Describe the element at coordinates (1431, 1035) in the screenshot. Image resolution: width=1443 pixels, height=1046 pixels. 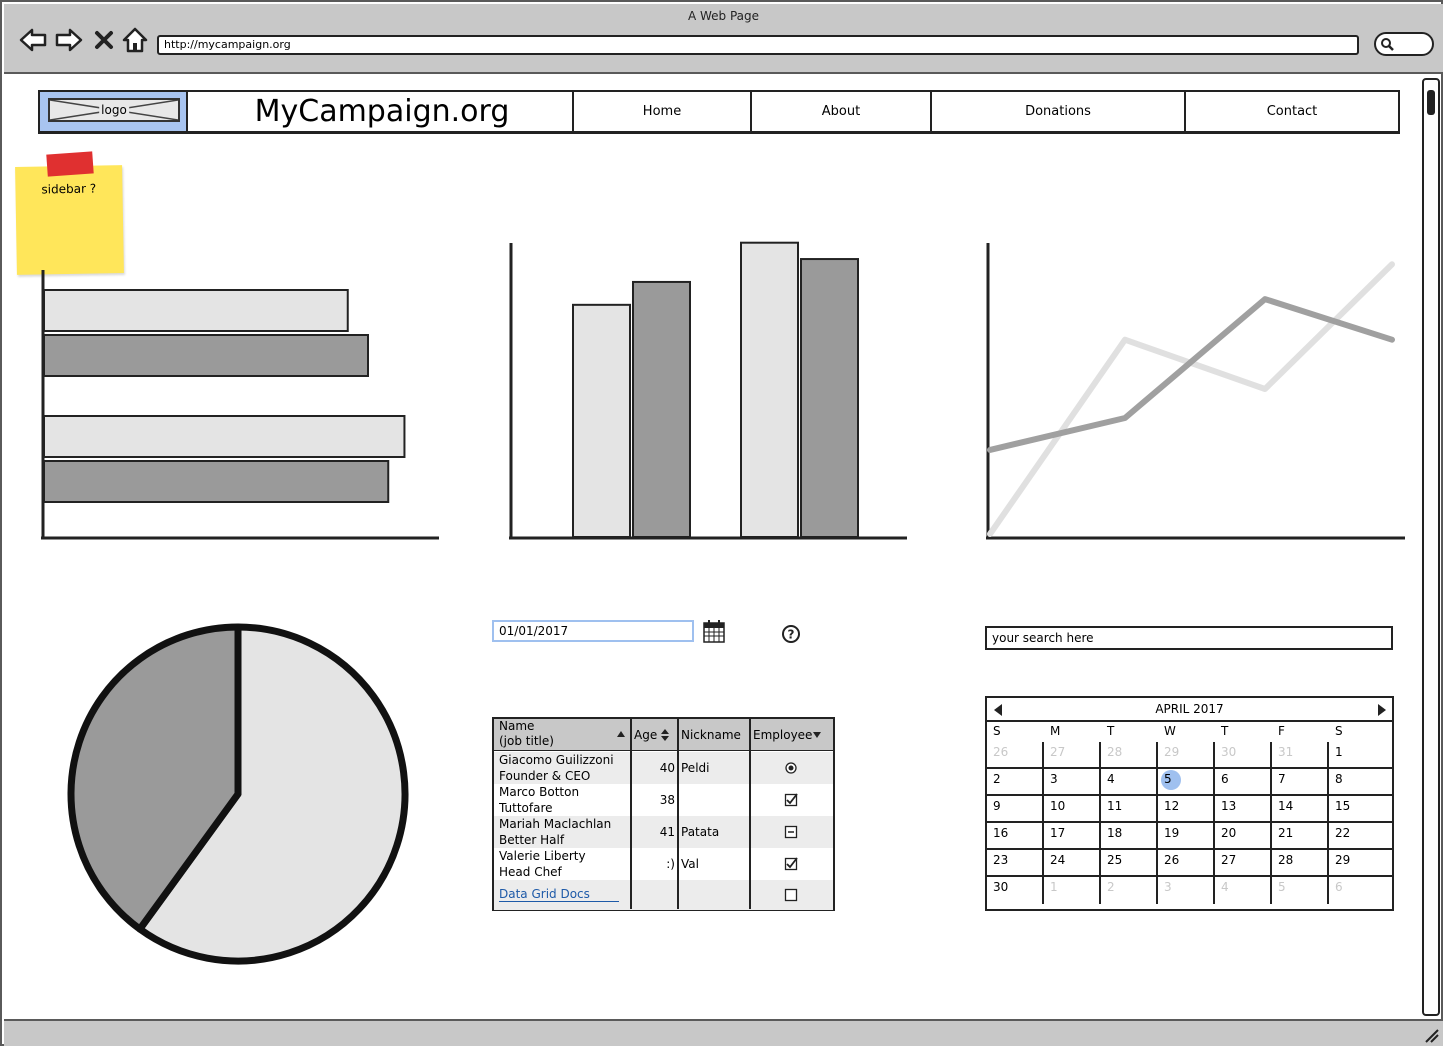
I see `resize-grip-icon` at that location.